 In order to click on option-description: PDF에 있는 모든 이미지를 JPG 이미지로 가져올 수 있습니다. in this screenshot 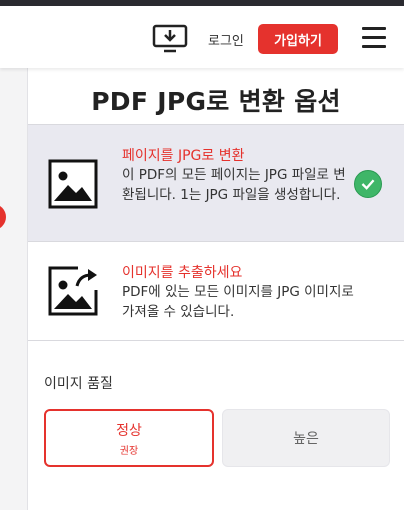, I will do `click(238, 302)`.